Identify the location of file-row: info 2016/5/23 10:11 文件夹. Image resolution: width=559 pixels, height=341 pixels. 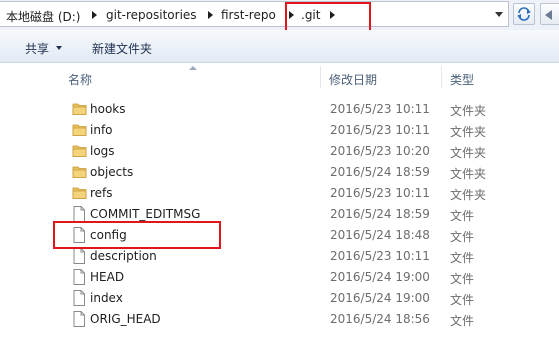
(309, 129).